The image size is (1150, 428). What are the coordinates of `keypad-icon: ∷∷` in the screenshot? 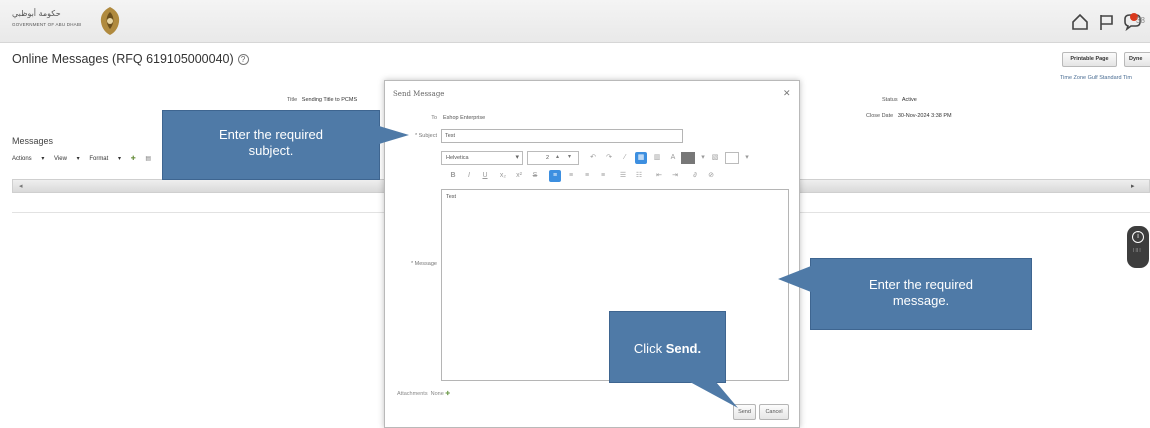 It's located at (1137, 251).